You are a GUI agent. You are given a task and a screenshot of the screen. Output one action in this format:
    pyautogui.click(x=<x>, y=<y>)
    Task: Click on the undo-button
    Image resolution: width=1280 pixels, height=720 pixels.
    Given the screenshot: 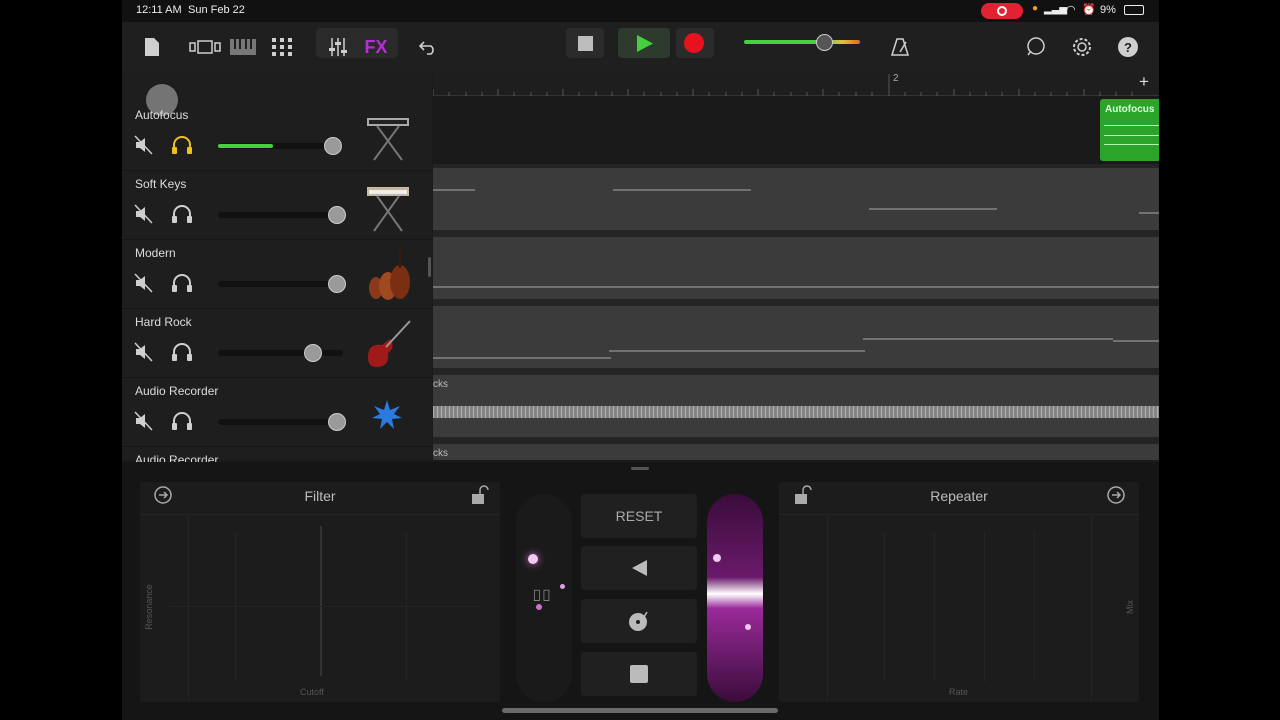 What is the action you would take?
    pyautogui.click(x=428, y=47)
    